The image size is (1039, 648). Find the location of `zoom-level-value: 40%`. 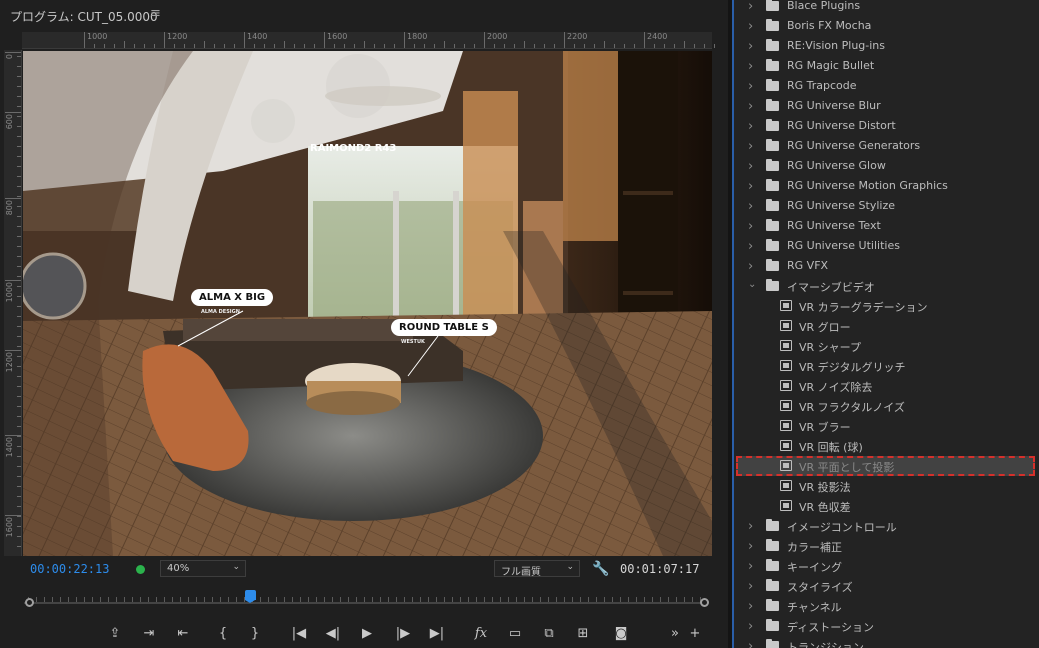

zoom-level-value: 40% is located at coordinates (178, 568).